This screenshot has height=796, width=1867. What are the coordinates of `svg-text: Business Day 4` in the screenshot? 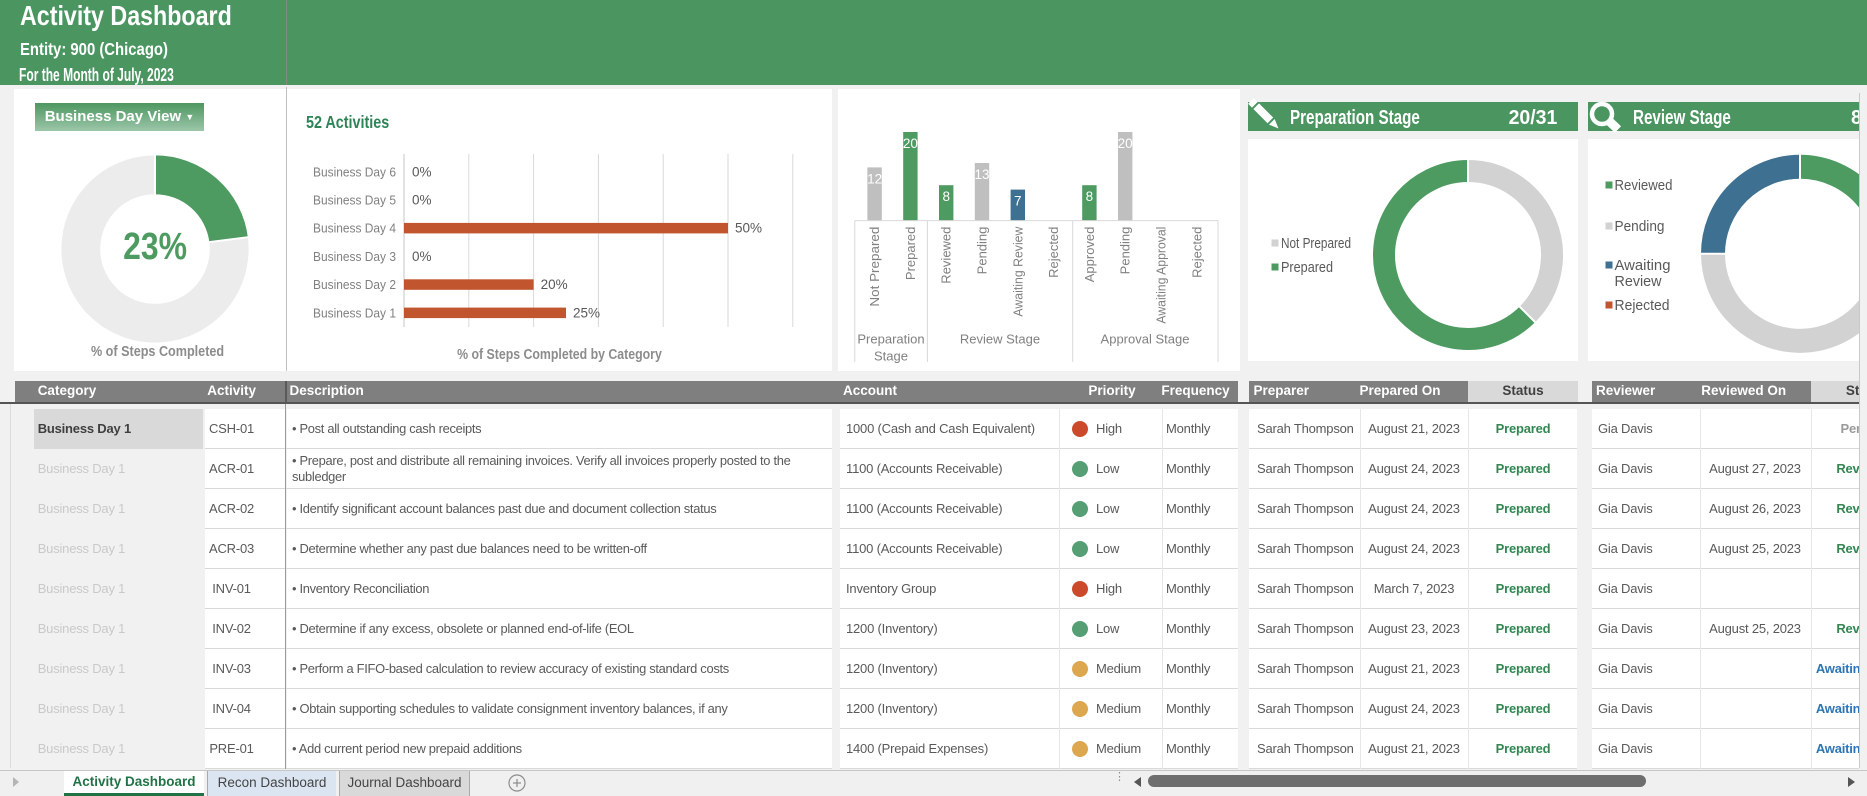 It's located at (354, 228).